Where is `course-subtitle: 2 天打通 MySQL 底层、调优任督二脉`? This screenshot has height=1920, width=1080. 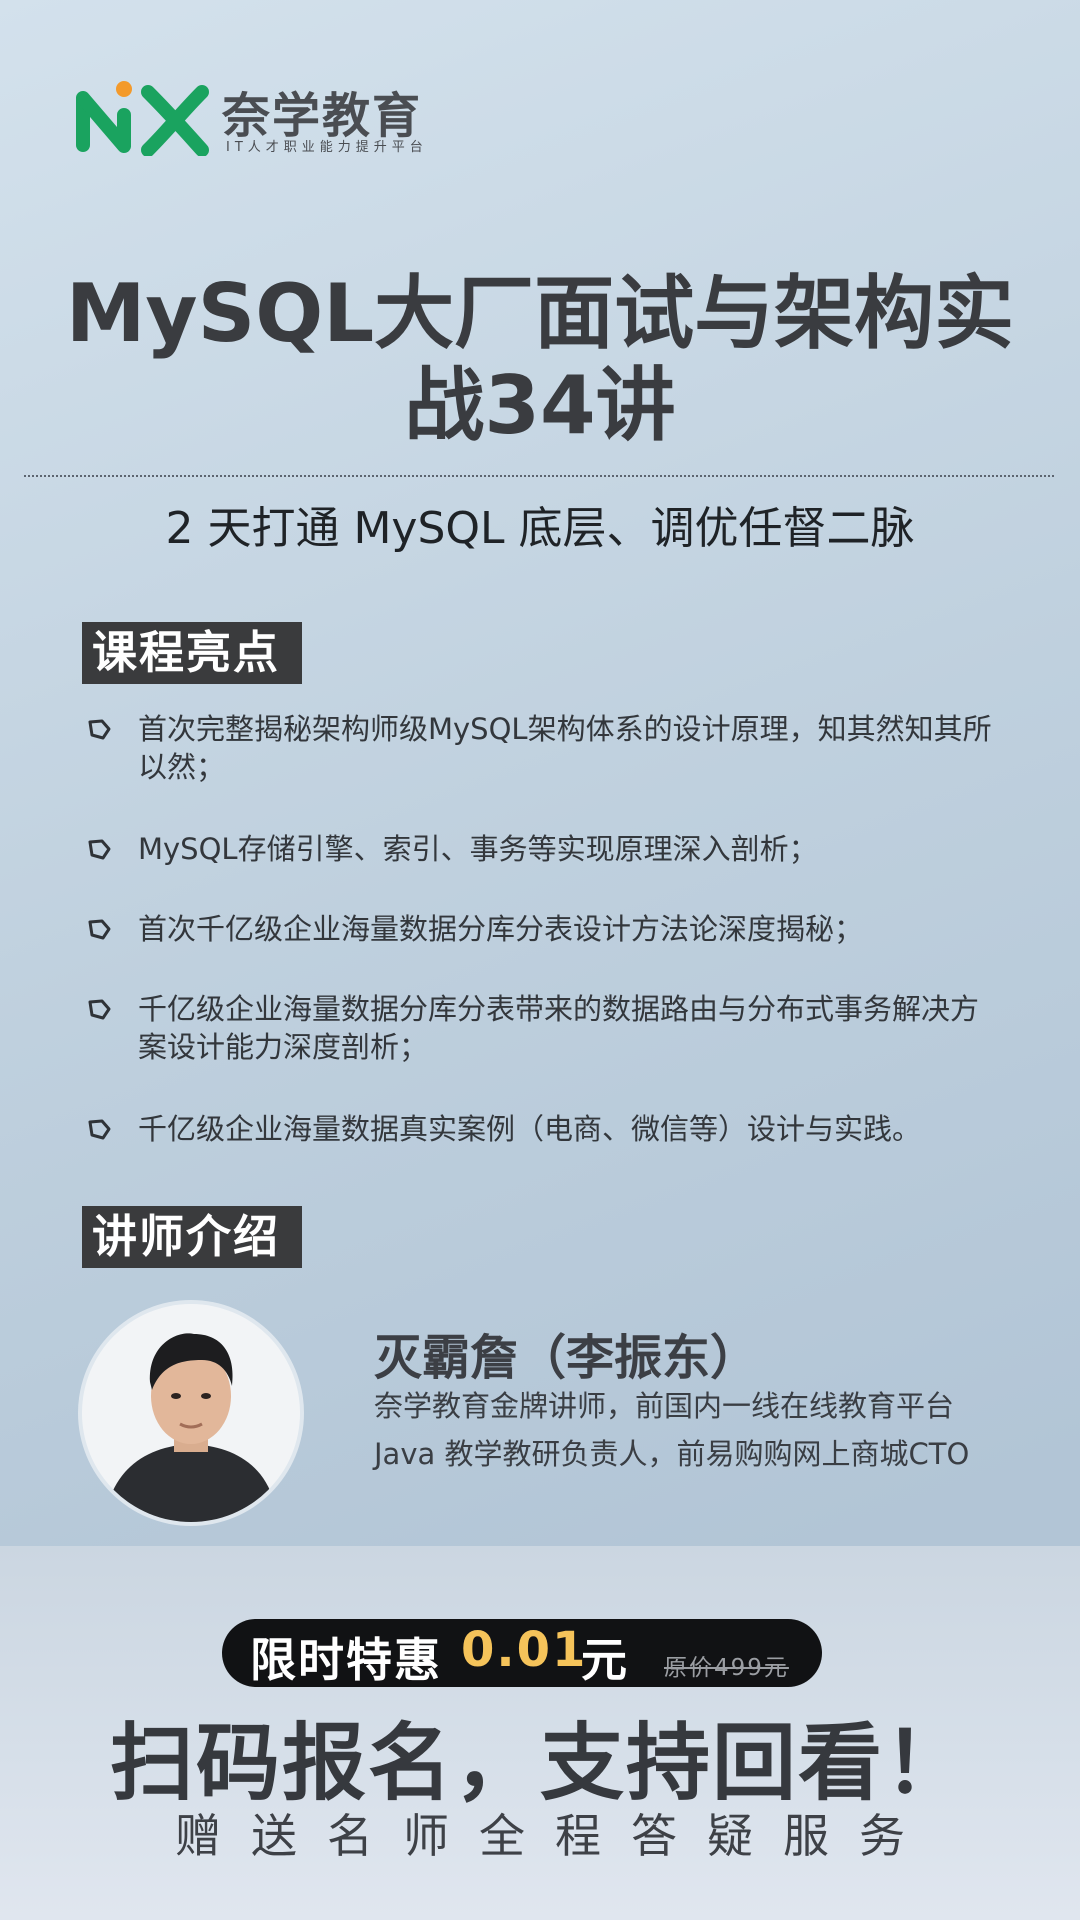 course-subtitle: 2 天打通 MySQL 底层、调优任督二脉 is located at coordinates (540, 528).